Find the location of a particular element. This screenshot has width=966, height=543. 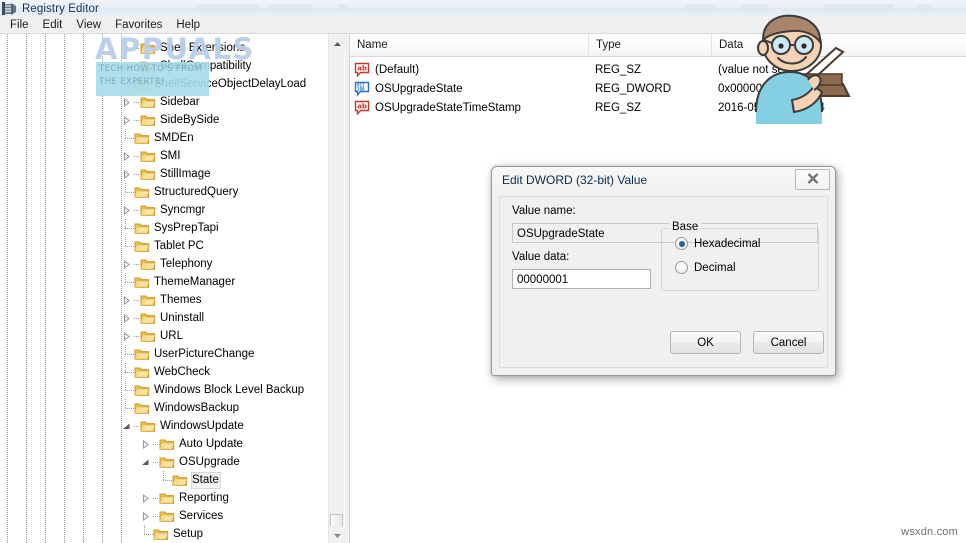

tree-item-stillimage: StillImage is located at coordinates (165, 174).